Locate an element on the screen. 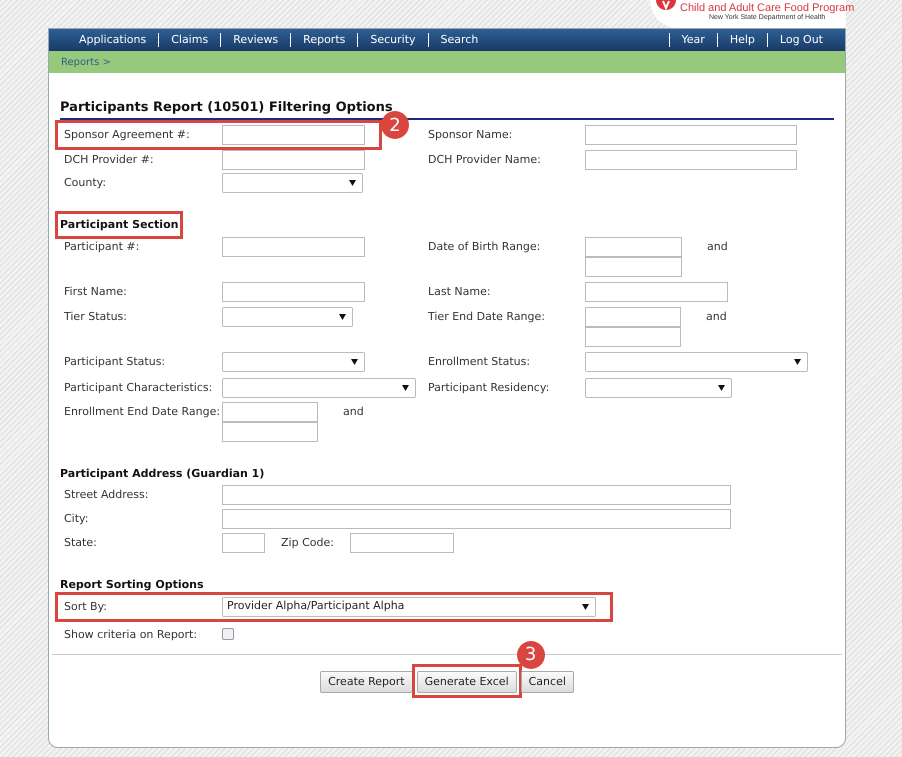 The height and width of the screenshot is (757, 902). field-label: Date of Birth Range: is located at coordinates (485, 246).